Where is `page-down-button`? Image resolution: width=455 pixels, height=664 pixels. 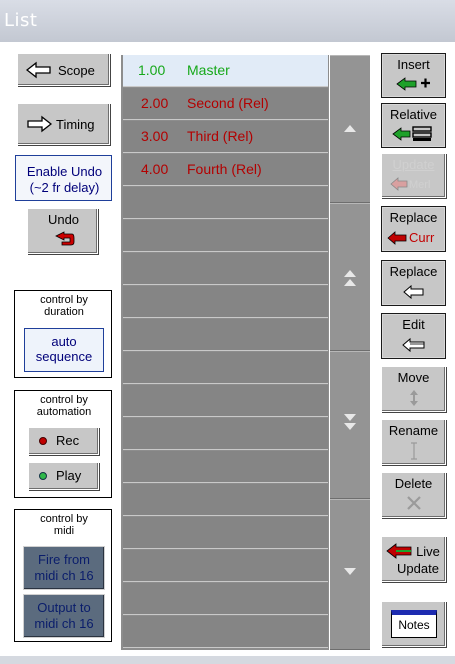 page-down-button is located at coordinates (350, 425).